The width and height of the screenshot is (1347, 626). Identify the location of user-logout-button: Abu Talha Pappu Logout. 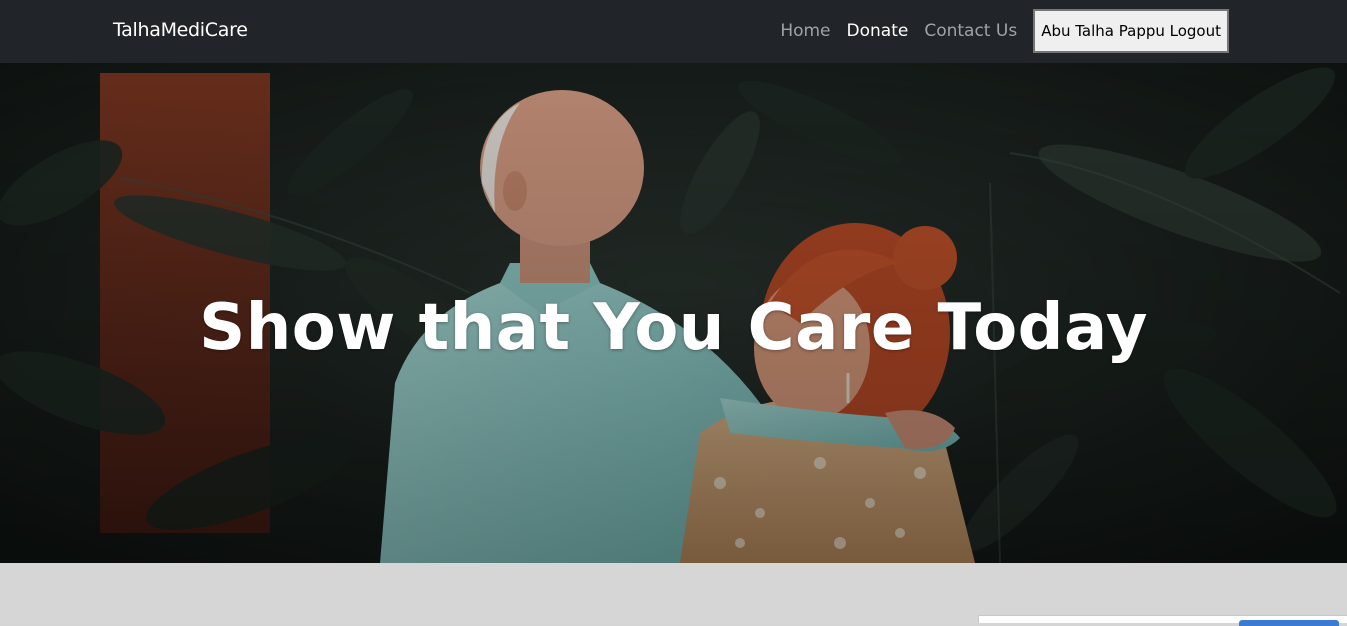
(1131, 31).